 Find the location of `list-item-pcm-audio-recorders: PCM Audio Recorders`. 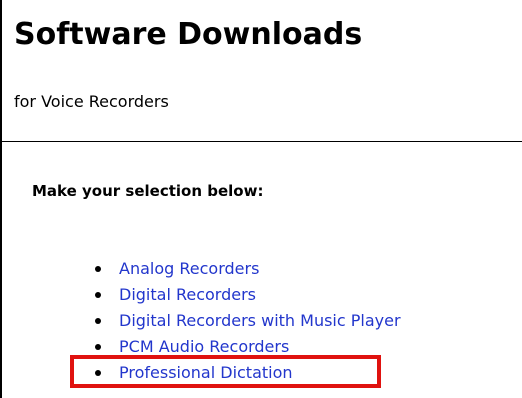

list-item-pcm-audio-recorders: PCM Audio Recorders is located at coordinates (201, 349).